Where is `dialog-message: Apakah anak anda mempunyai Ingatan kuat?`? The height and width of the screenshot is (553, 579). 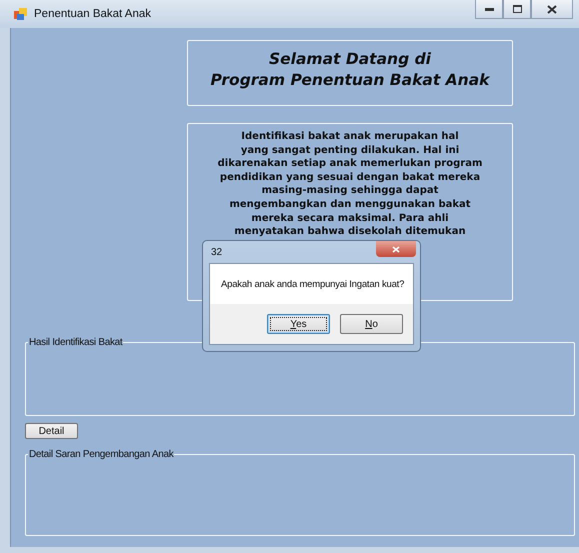 dialog-message: Apakah anak anda mempunyai Ingatan kuat? is located at coordinates (312, 284).